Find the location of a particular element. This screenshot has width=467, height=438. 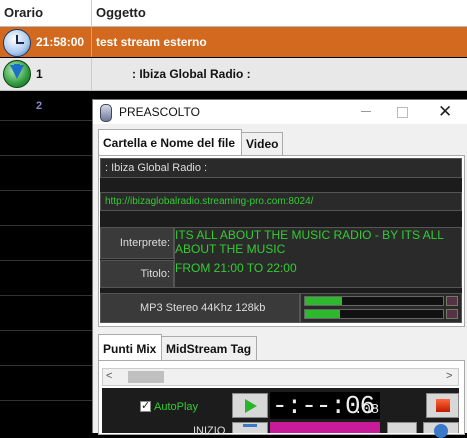

preview-button is located at coordinates (441, 430).